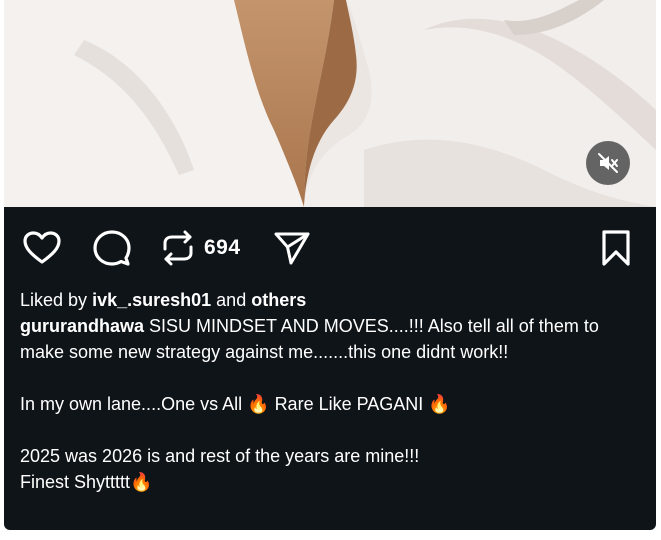 The image size is (661, 540). What do you see at coordinates (278, 300) in the screenshot?
I see `liked-by-others-link: others` at bounding box center [278, 300].